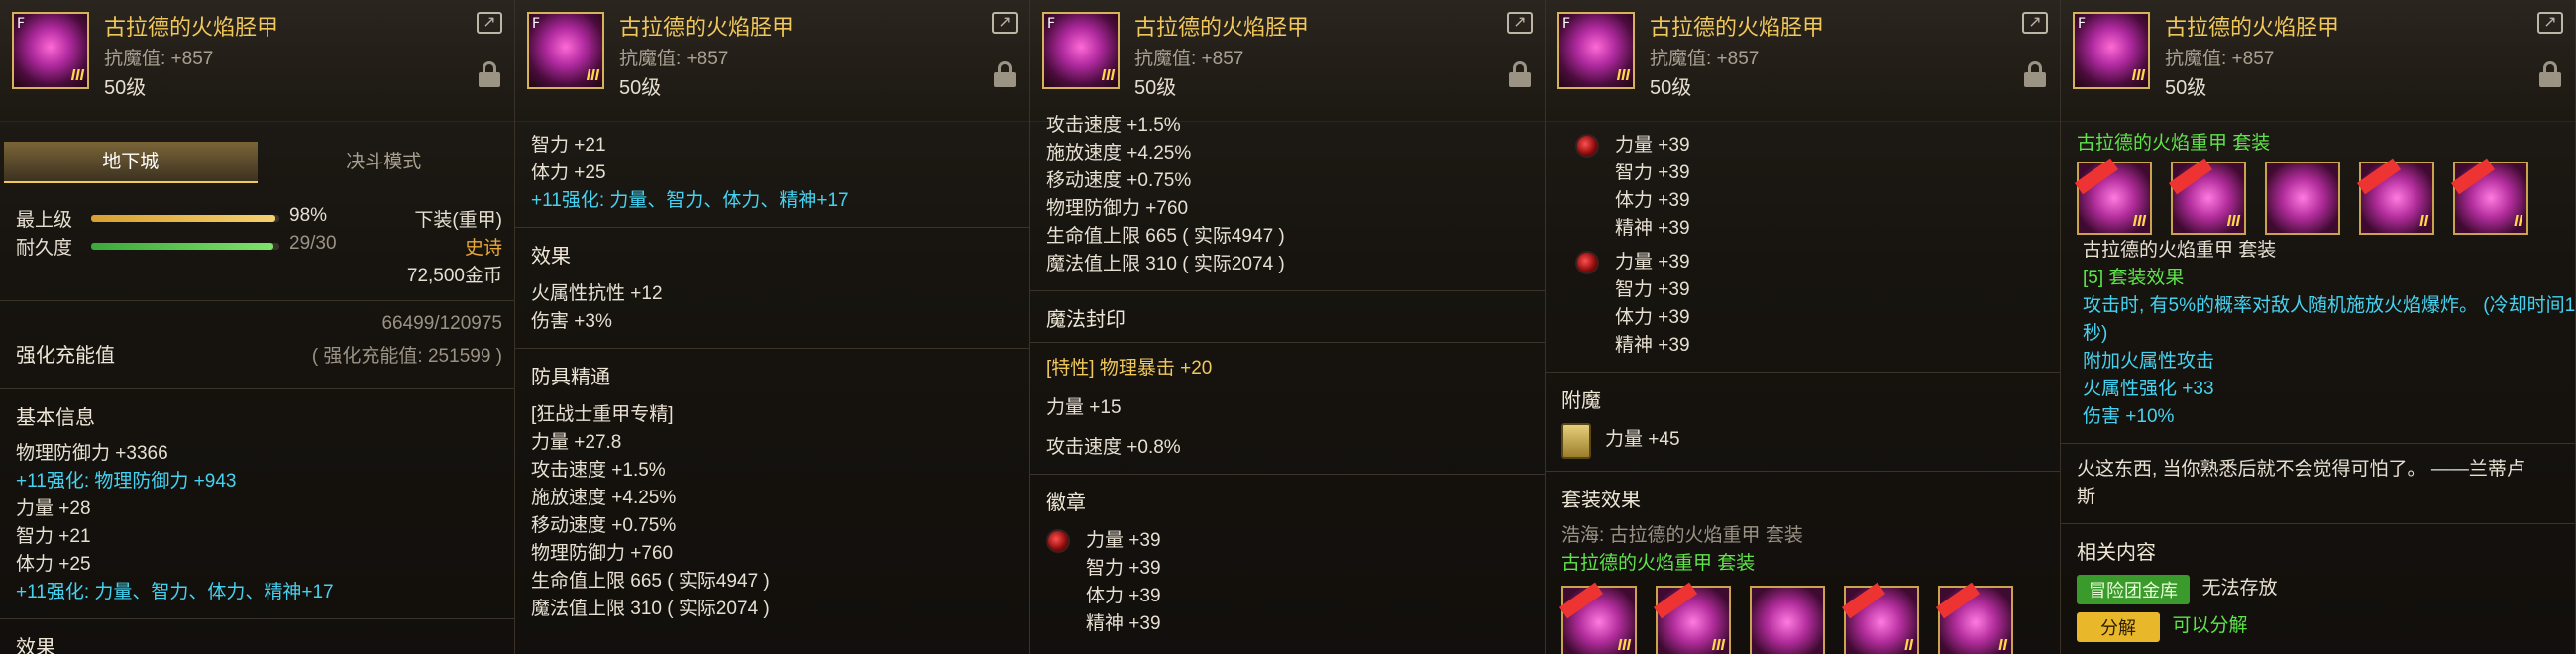 This screenshot has width=2576, height=654. Describe the element at coordinates (1124, 568) in the screenshot. I see `emblem-line: 智力 +39` at that location.